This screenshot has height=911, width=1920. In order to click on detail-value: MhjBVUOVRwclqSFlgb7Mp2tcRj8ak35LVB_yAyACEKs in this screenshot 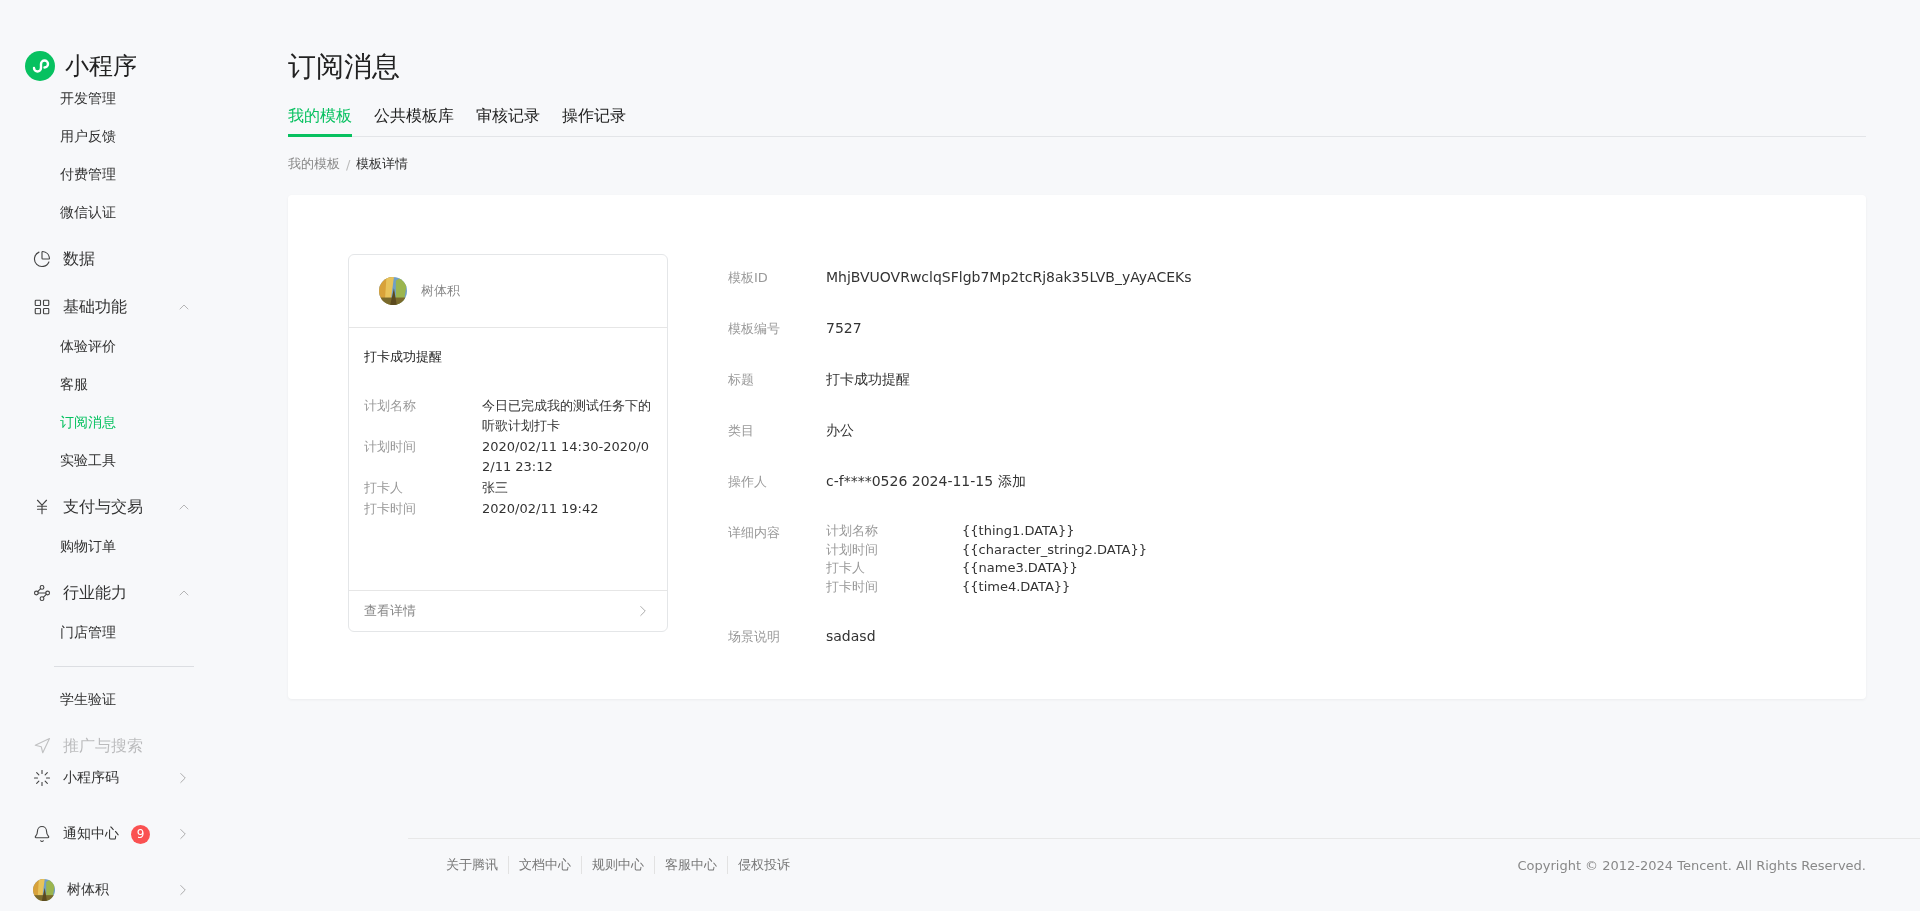, I will do `click(1009, 277)`.